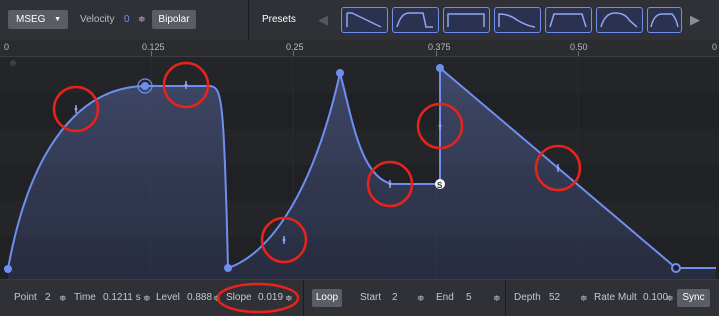  Describe the element at coordinates (153, 47) in the screenshot. I see `ruler-label-0125: 0.125` at that location.